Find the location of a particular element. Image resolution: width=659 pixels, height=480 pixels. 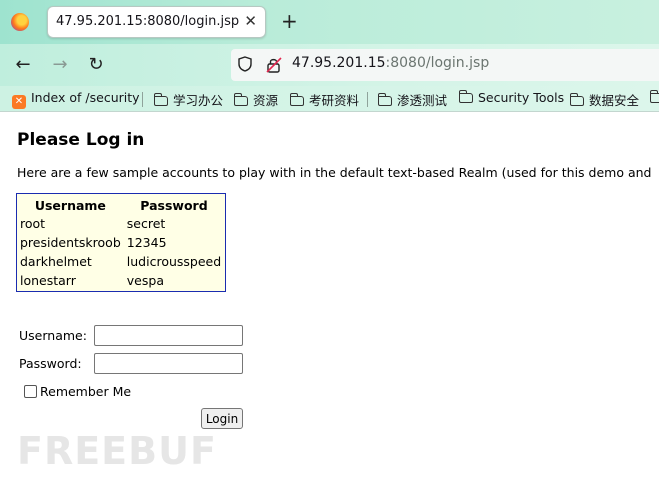

bookmark-label: 学习办公 is located at coordinates (198, 100).